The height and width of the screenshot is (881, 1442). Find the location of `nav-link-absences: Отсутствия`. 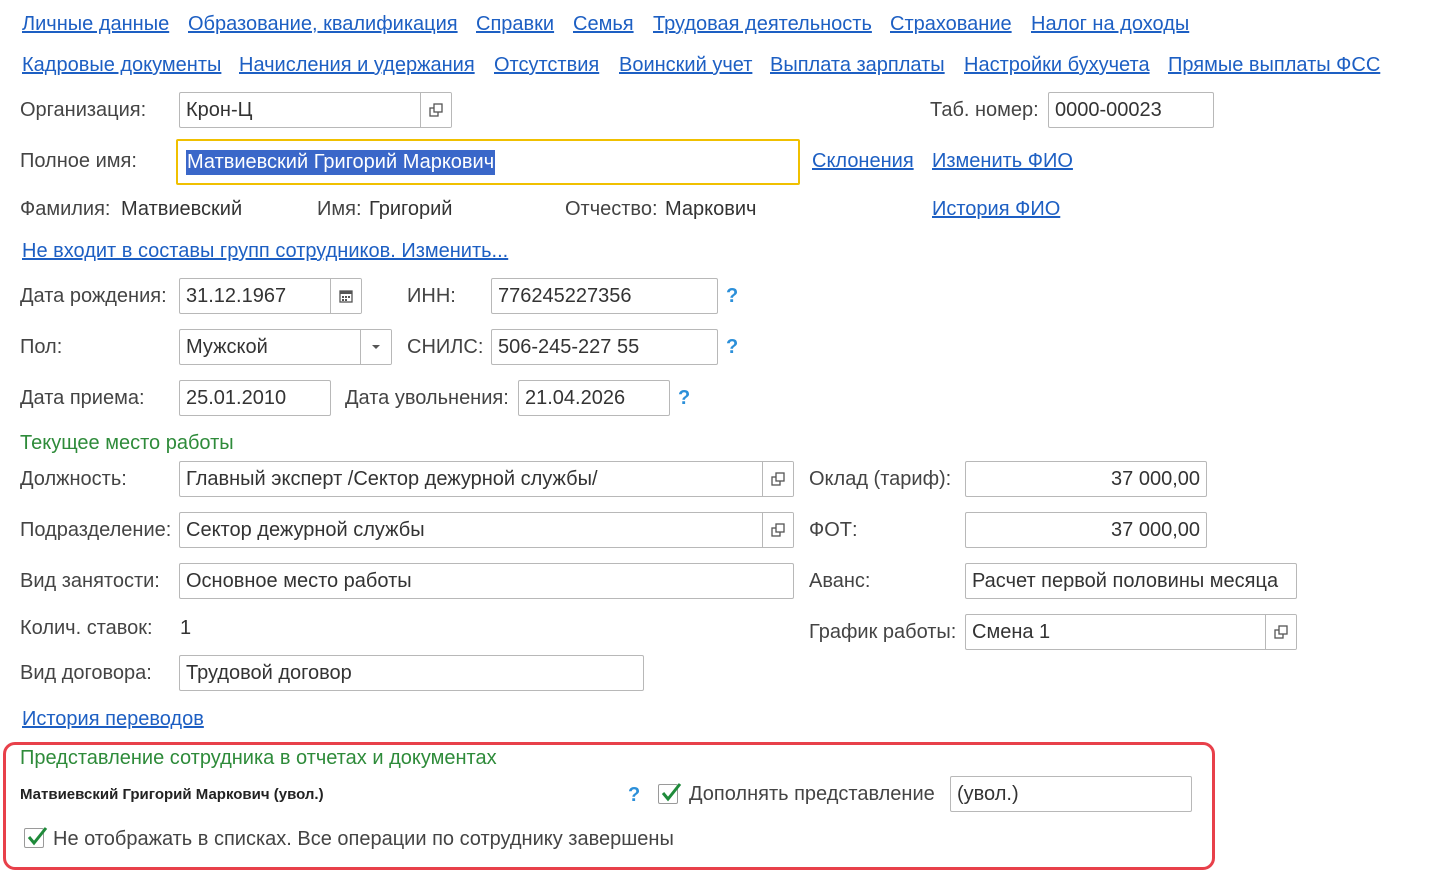

nav-link-absences: Отсутствия is located at coordinates (546, 65).